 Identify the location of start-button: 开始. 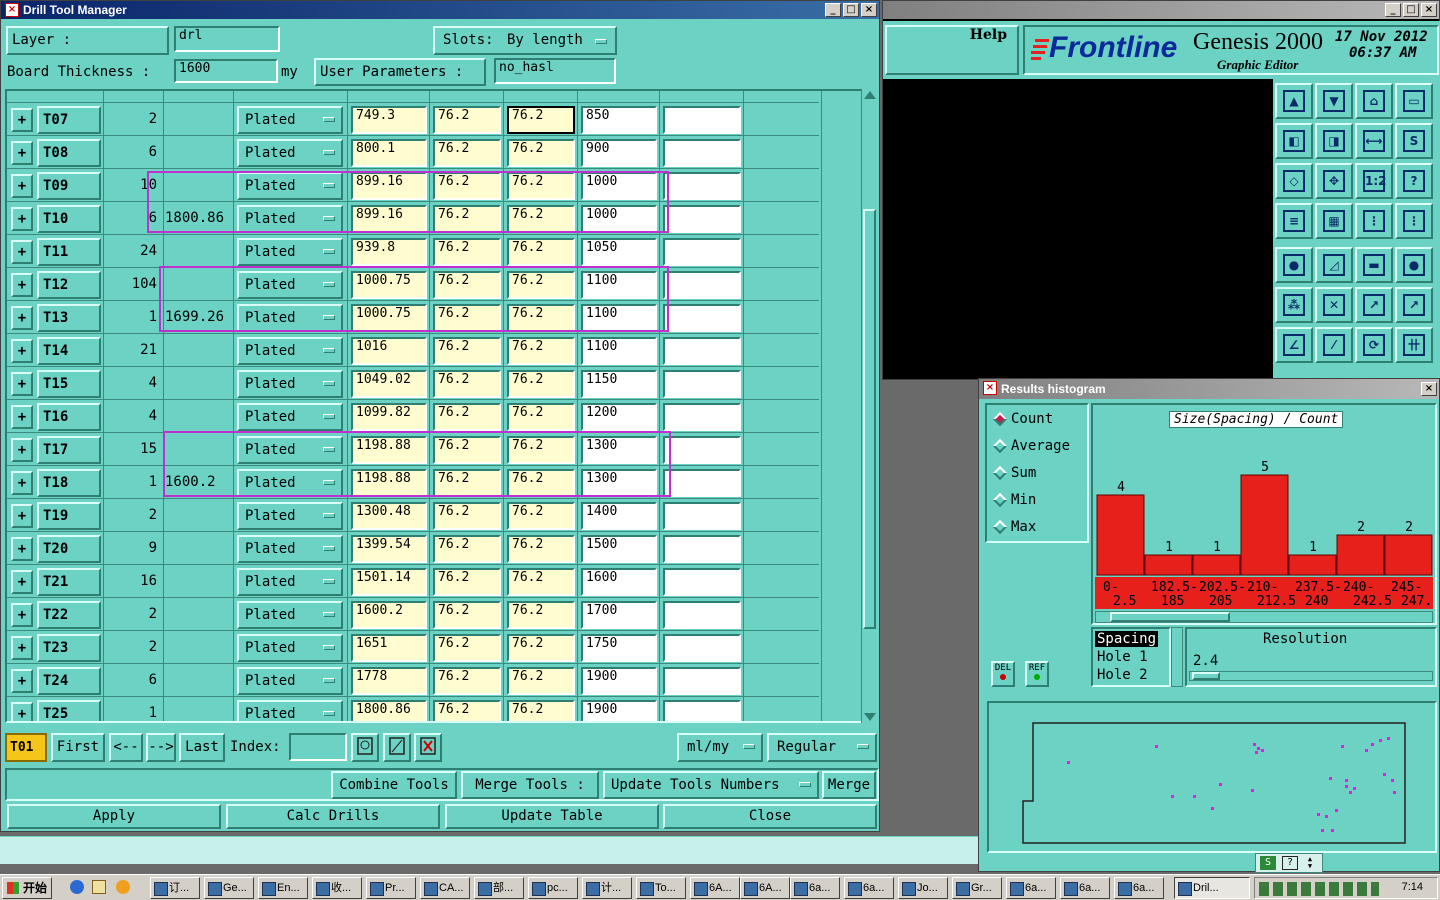
(27, 888).